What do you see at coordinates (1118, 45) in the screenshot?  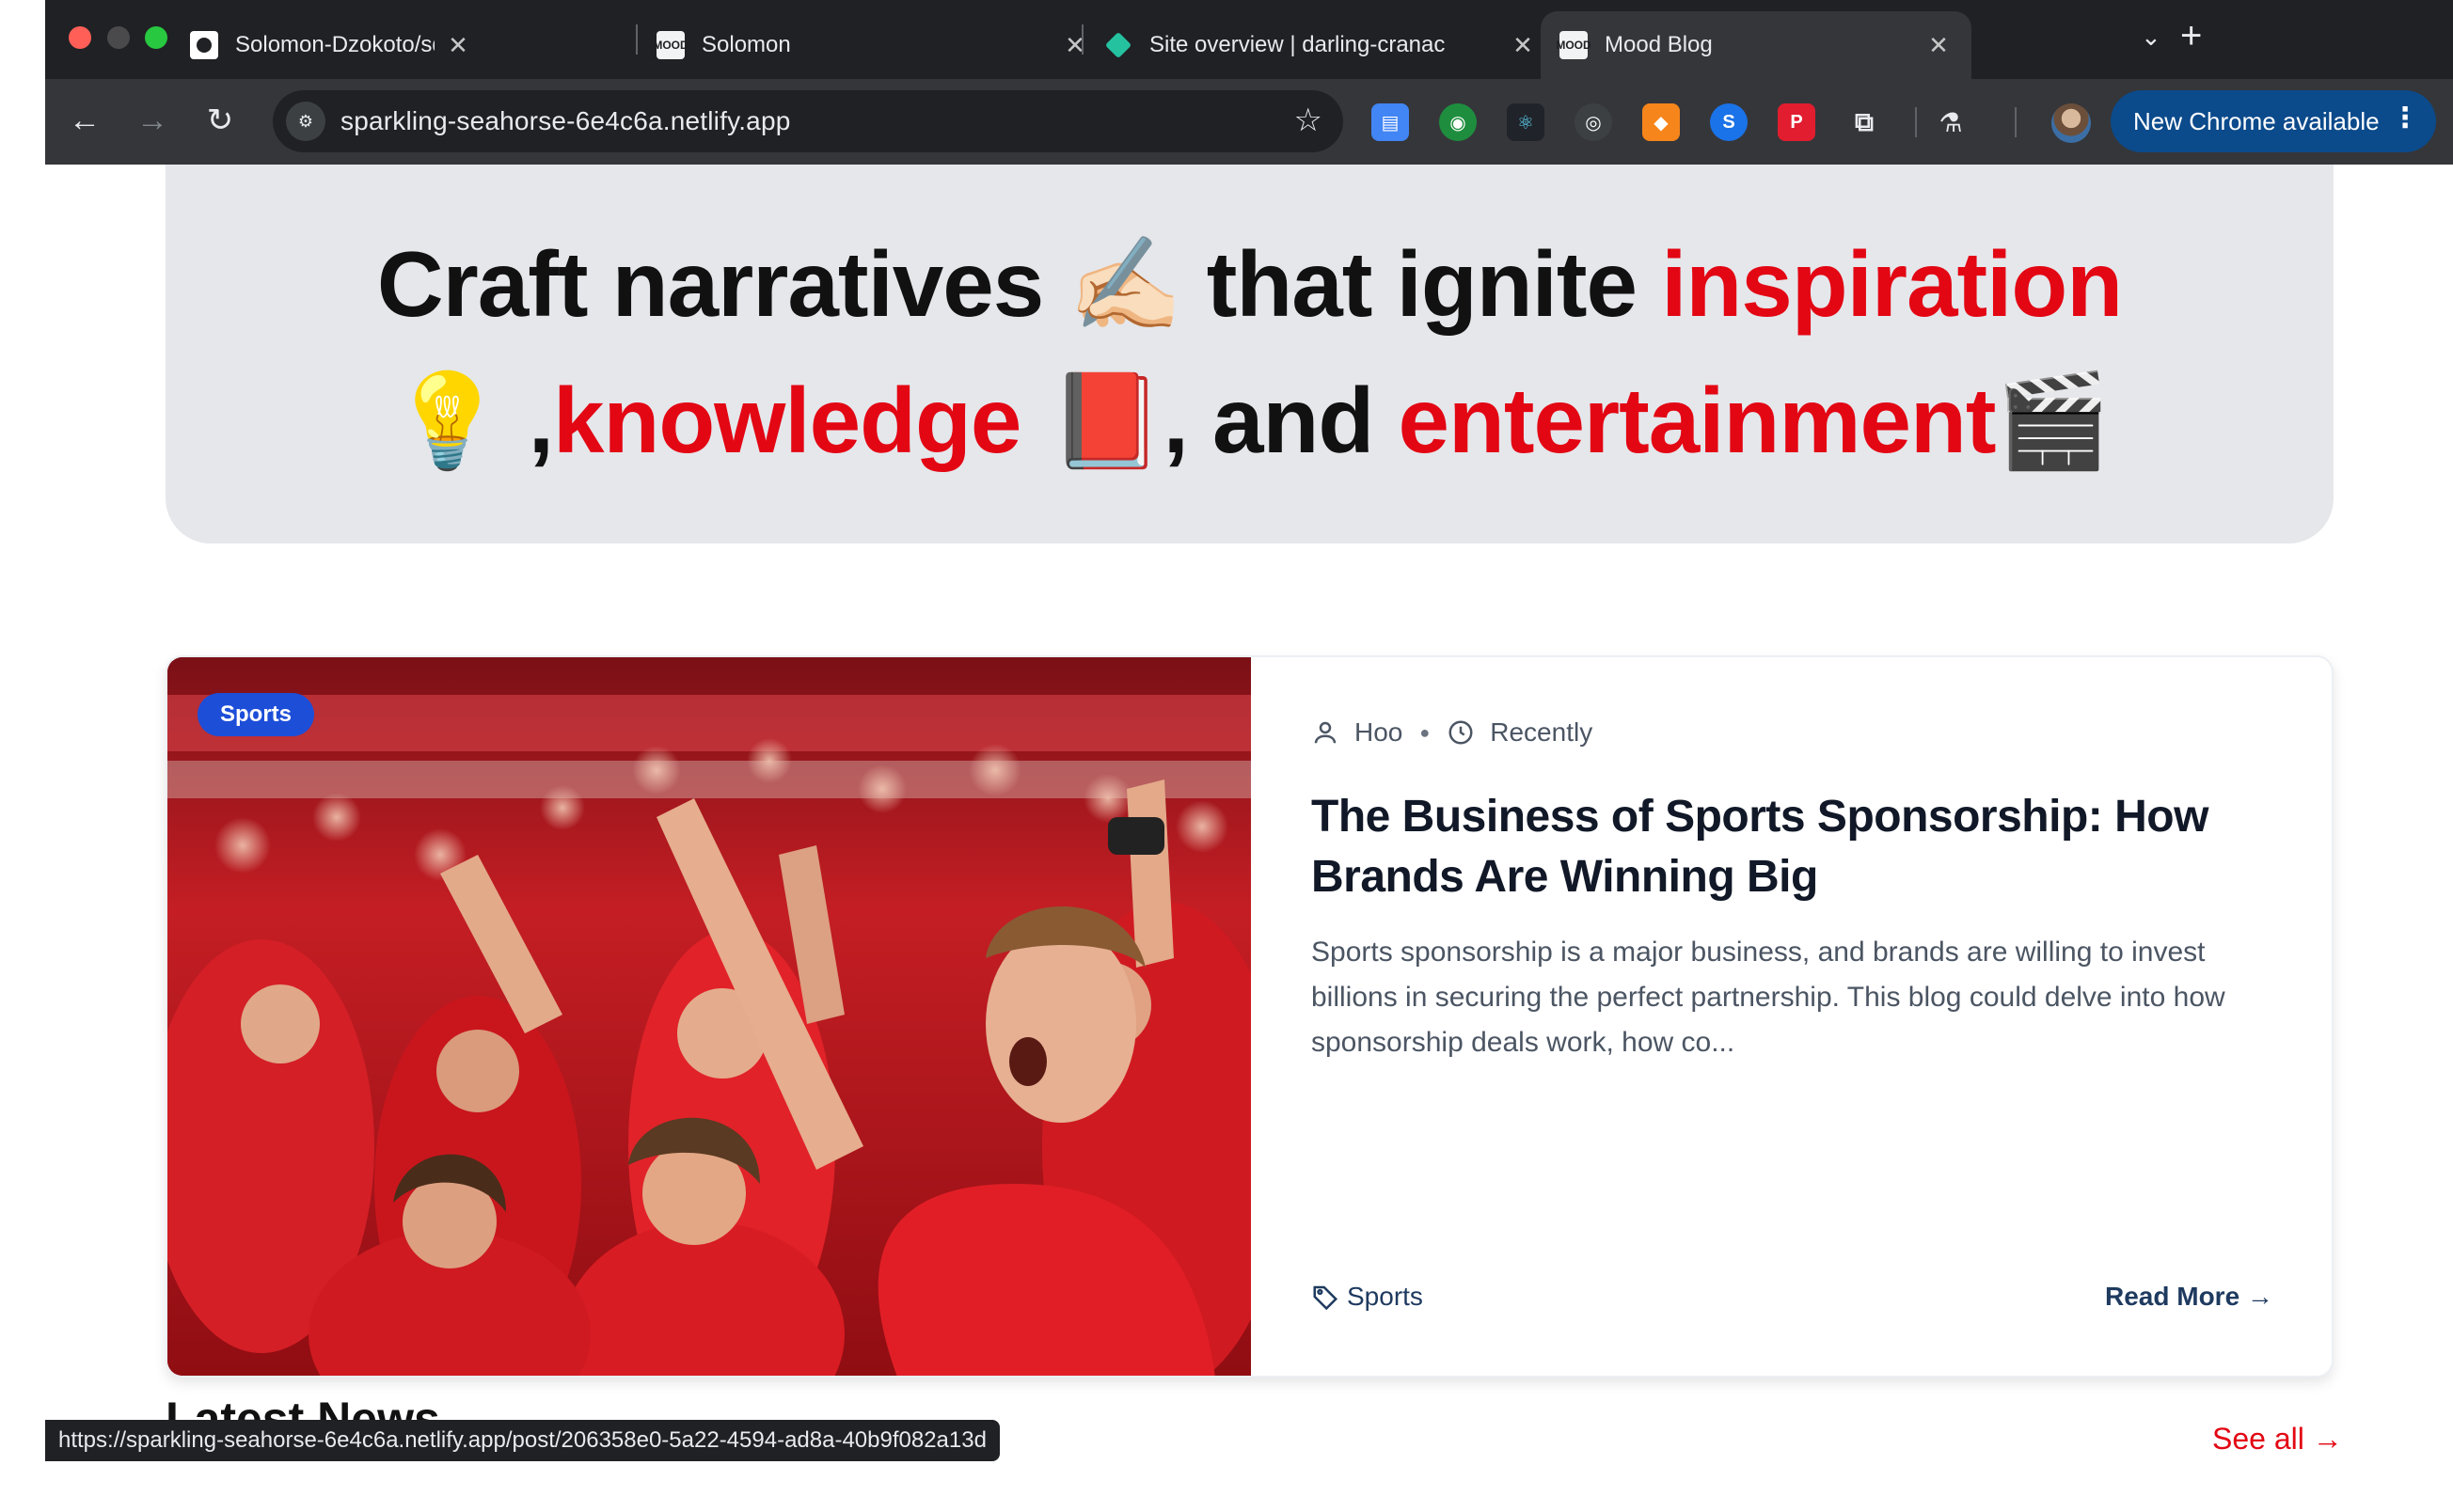 I see `netlify-icon` at bounding box center [1118, 45].